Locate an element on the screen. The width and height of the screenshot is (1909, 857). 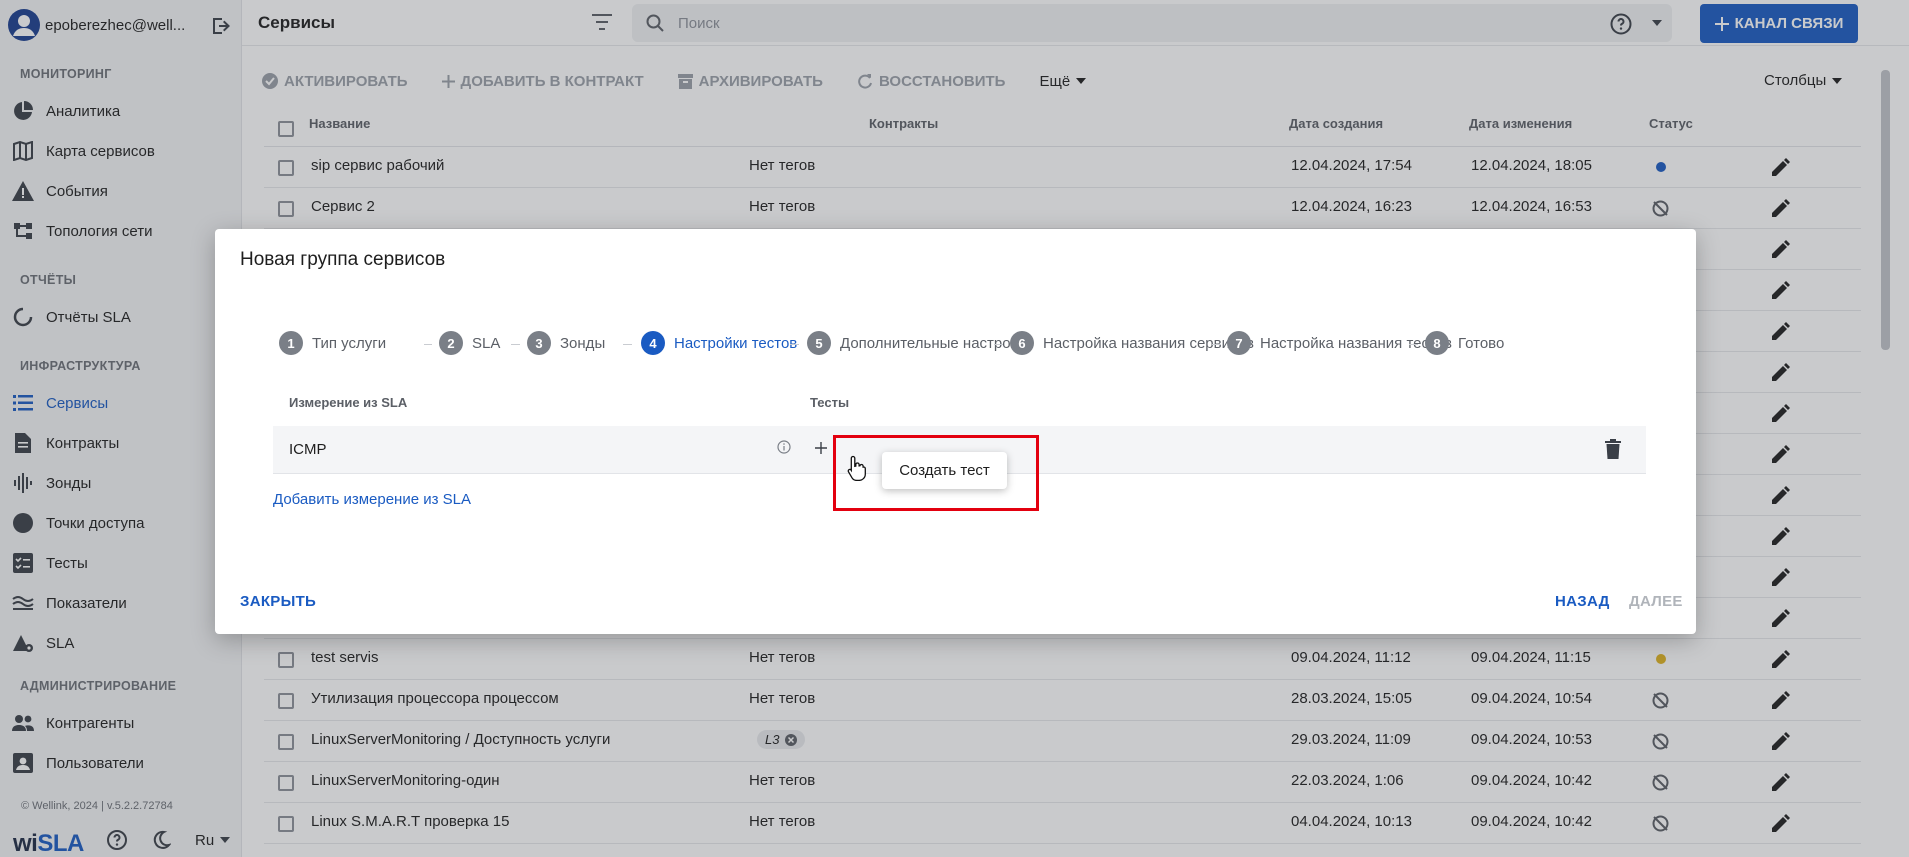
next-button: ДАЛЕЕ is located at coordinates (1656, 601).